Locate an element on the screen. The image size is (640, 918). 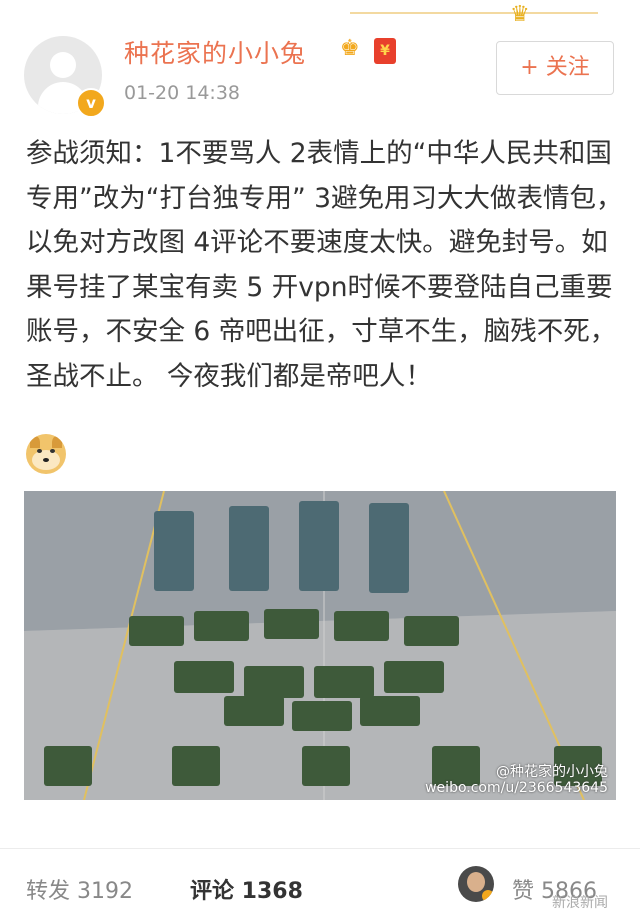
image-watermark-user: @种花家的小小兔 is located at coordinates (552, 772).